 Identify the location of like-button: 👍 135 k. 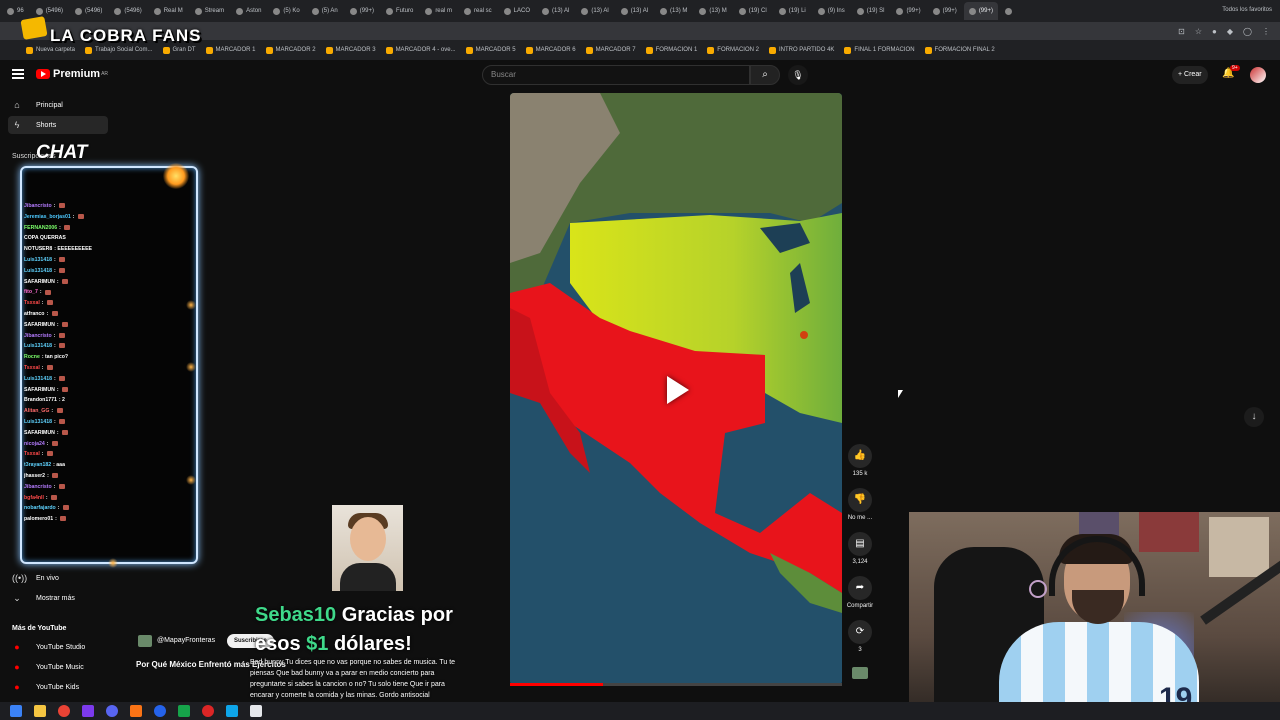
(860, 460).